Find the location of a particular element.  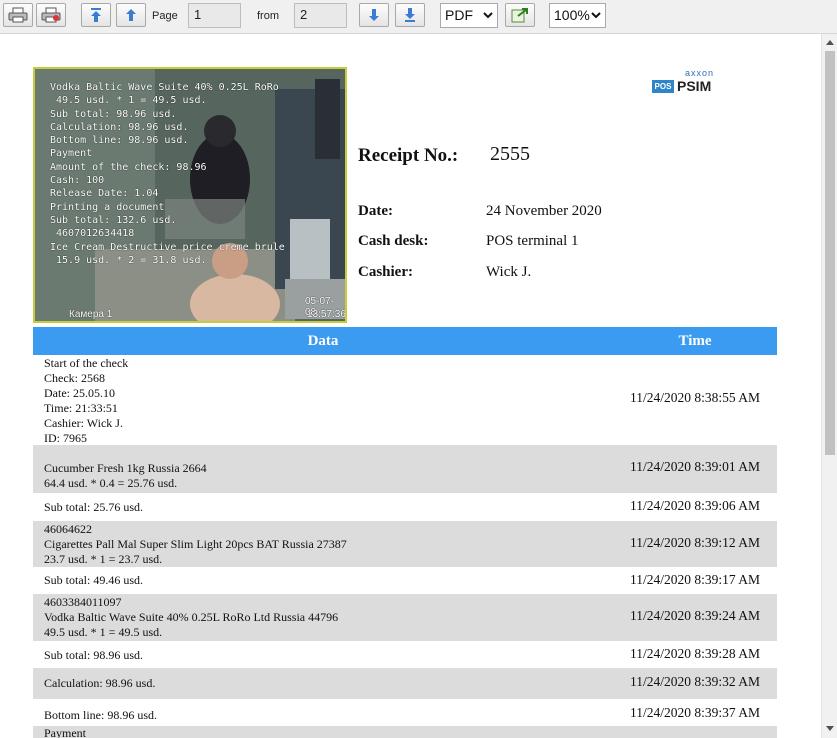

row-data: Sub total: 98.96 usd. is located at coordinates (94, 655).